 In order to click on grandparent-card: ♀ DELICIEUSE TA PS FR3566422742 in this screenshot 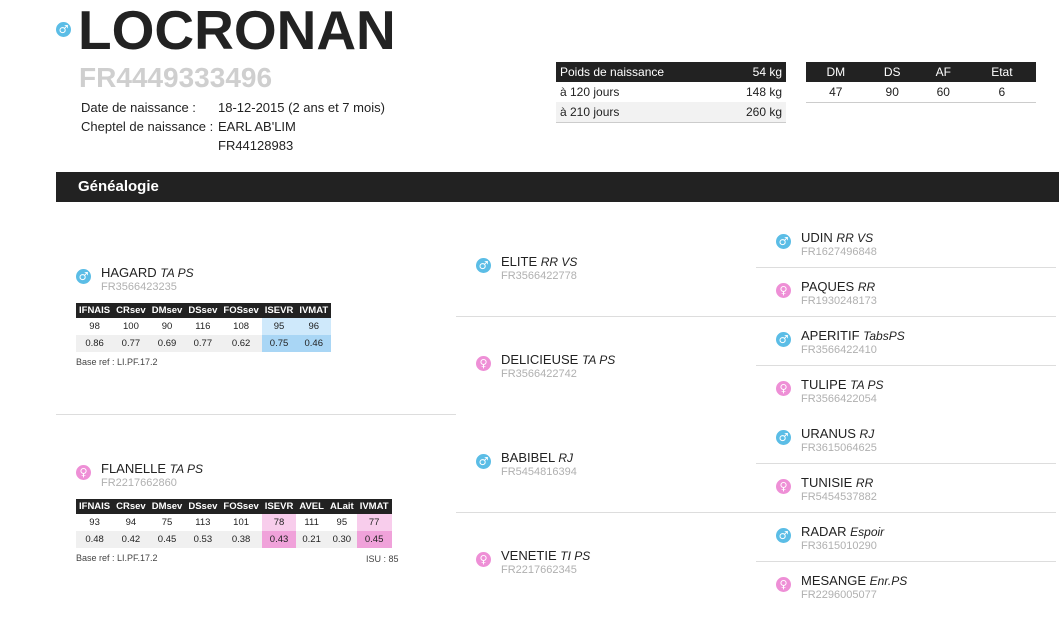, I will do `click(545, 366)`.